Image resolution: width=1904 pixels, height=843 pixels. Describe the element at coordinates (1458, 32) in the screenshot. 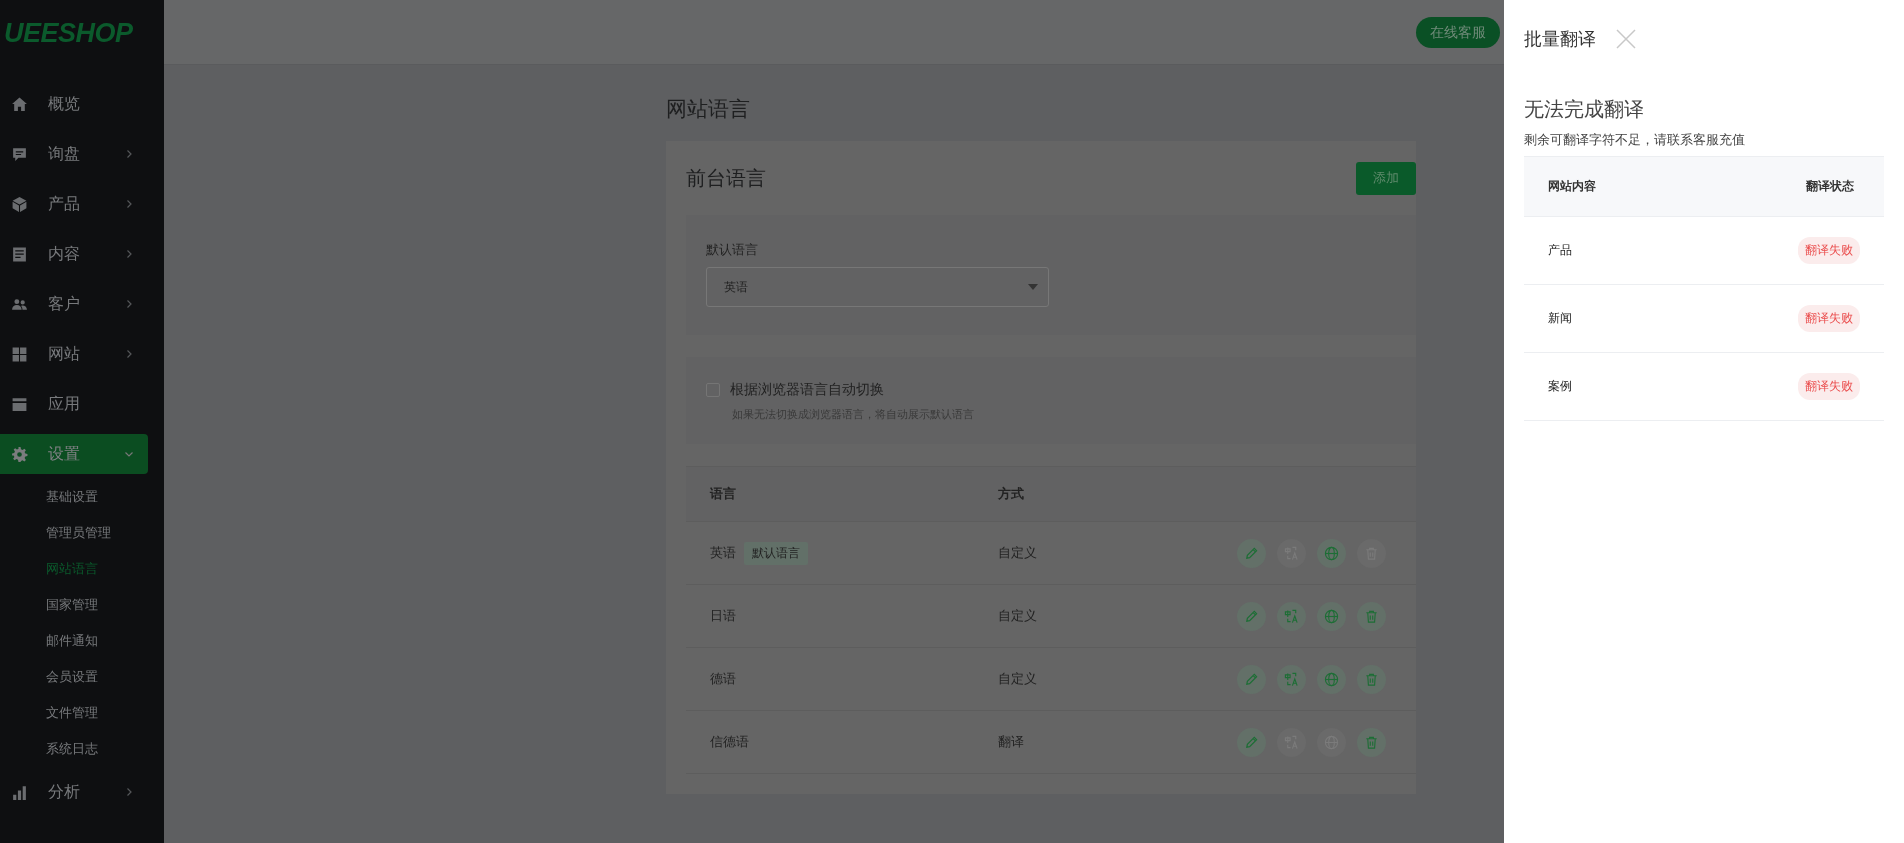

I see `support-button: 在线客服` at that location.